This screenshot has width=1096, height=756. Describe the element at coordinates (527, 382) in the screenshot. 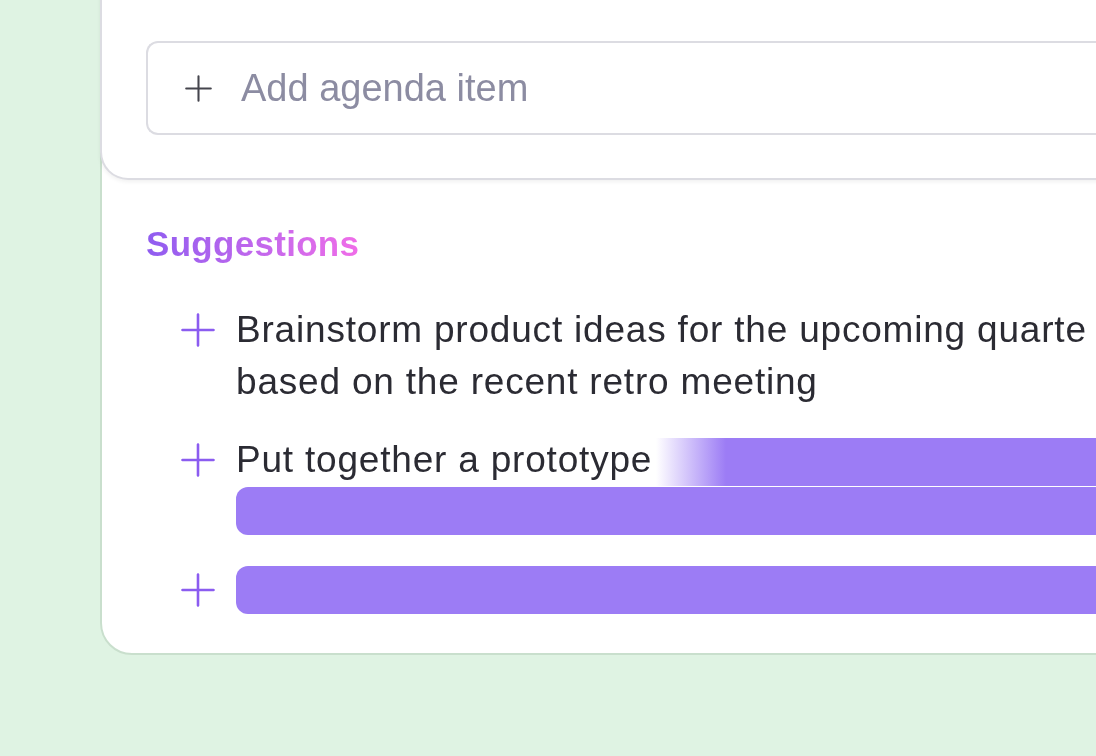

I see `suggestion-text: based on the recent retro meeting` at that location.